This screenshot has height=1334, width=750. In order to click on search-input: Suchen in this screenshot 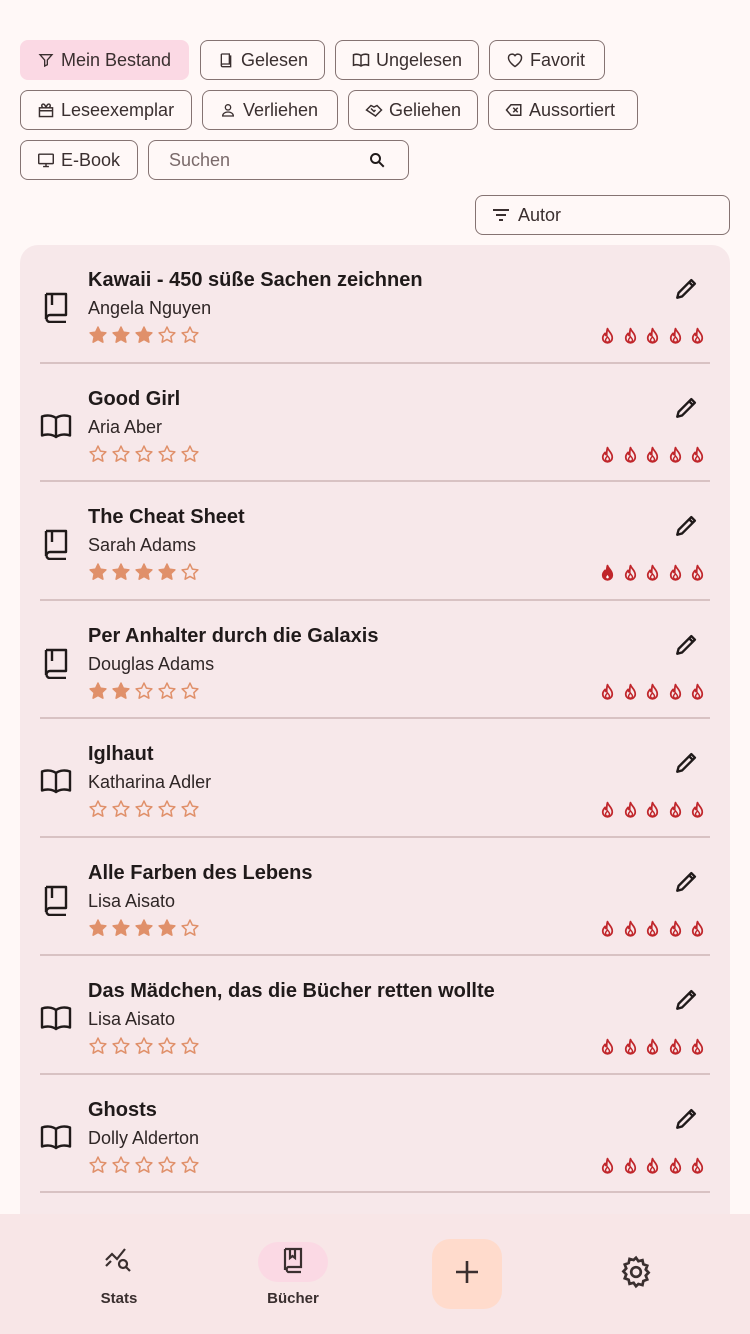, I will do `click(278, 160)`.